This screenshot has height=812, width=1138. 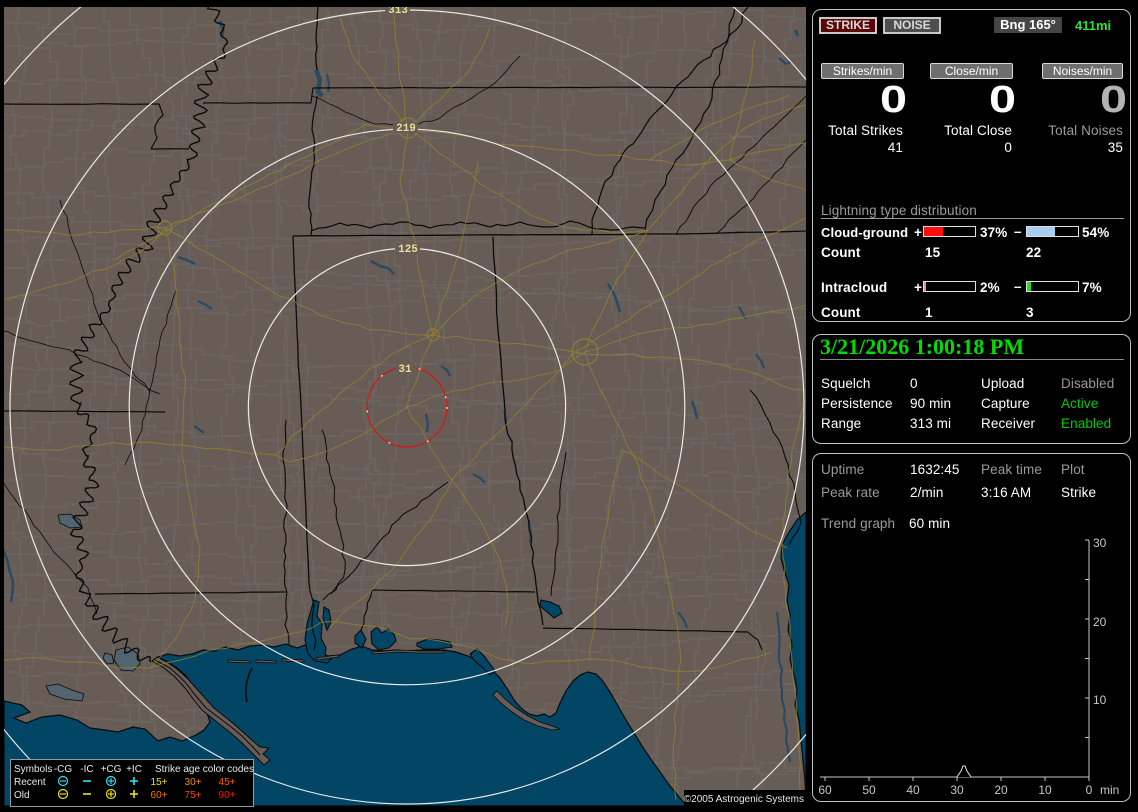 What do you see at coordinates (63, 769) in the screenshot?
I see `svg-text: -CG` at bounding box center [63, 769].